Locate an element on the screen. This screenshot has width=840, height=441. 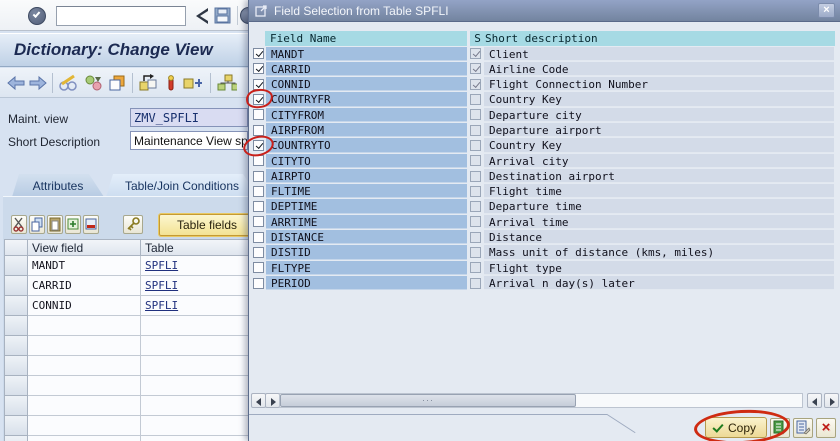
dialog-titlebar: Field Selection from Table SPFLI × is located at coordinates (544, 11).